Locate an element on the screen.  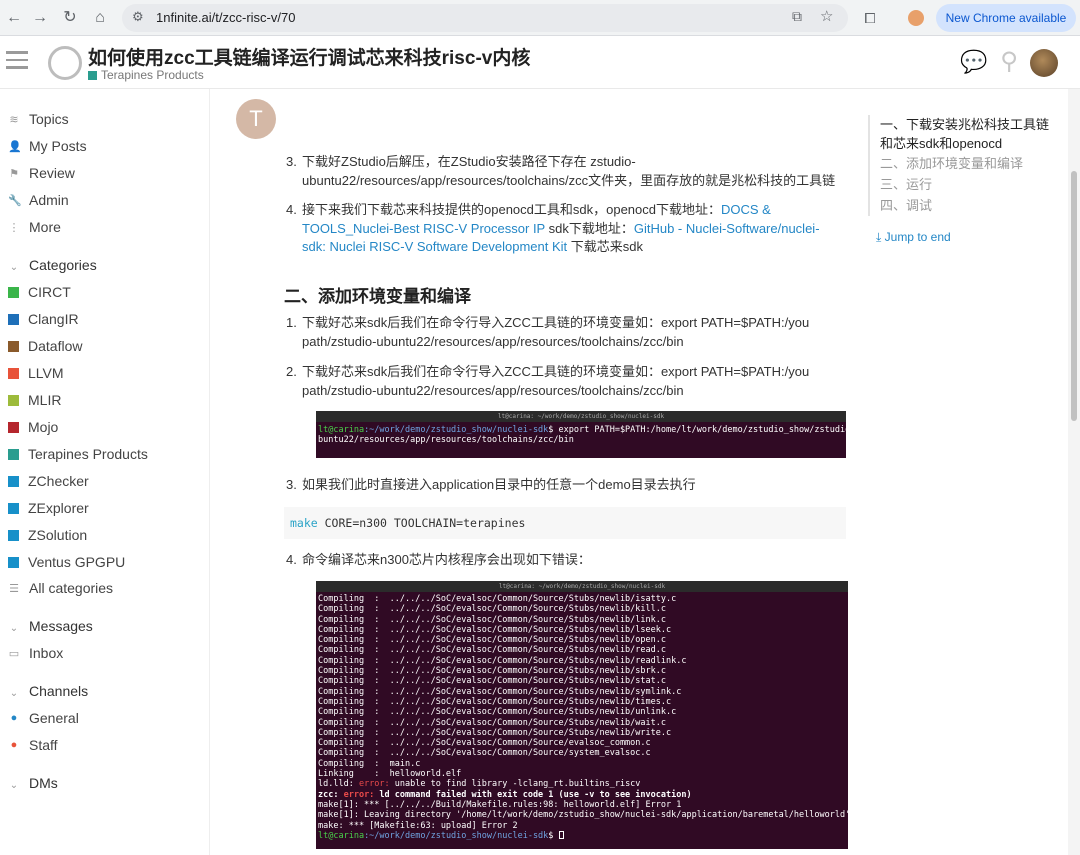
dms-section-toggle: ⌄ DMs is located at coordinates (33, 783).